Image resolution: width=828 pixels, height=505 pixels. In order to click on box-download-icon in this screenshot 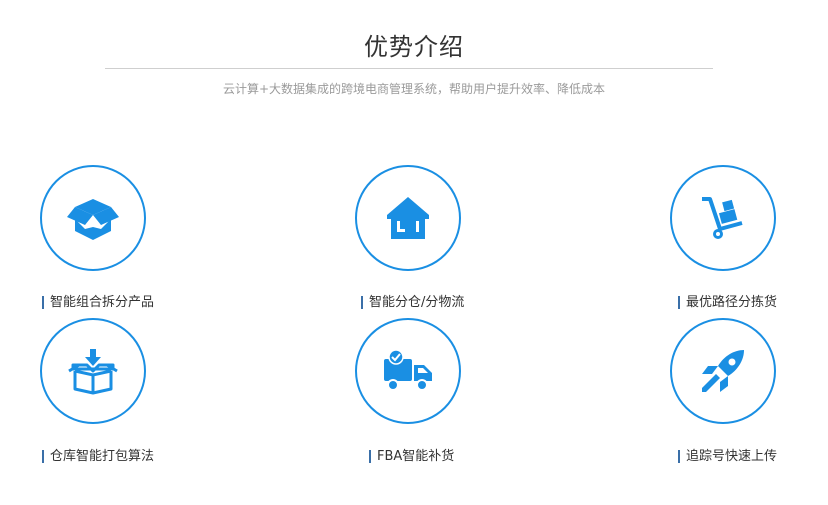, I will do `click(93, 372)`.